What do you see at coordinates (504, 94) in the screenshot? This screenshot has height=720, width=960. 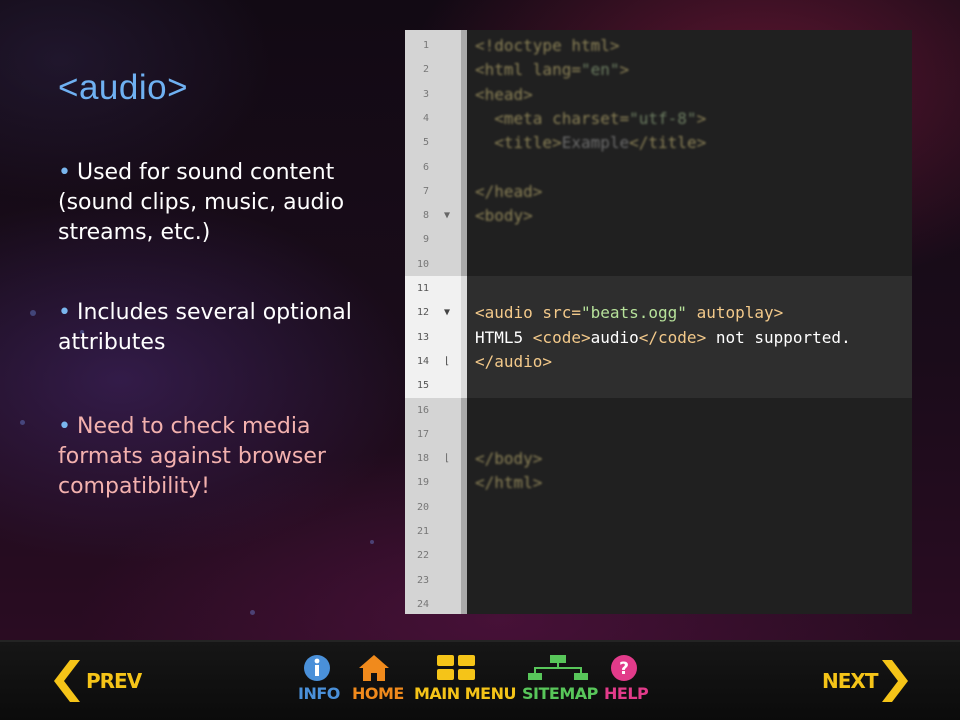 I see `code-text: <head>` at bounding box center [504, 94].